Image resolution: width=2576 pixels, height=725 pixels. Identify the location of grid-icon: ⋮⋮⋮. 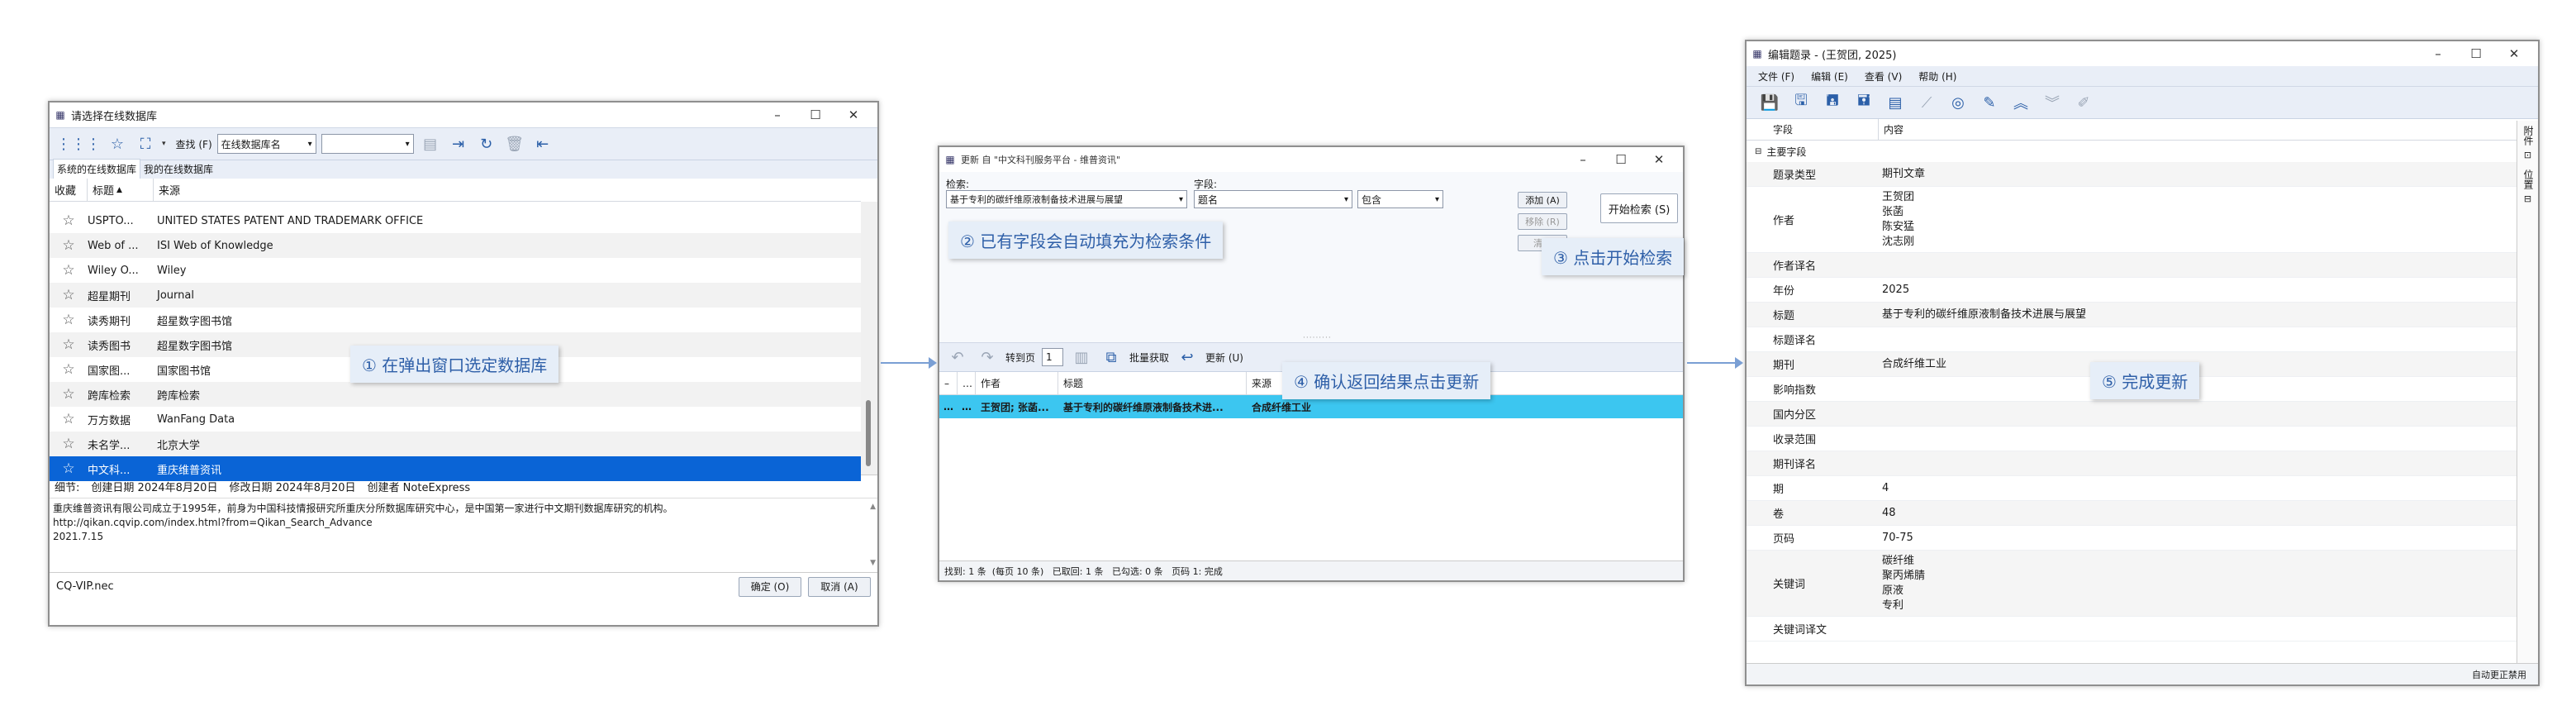
(78, 143).